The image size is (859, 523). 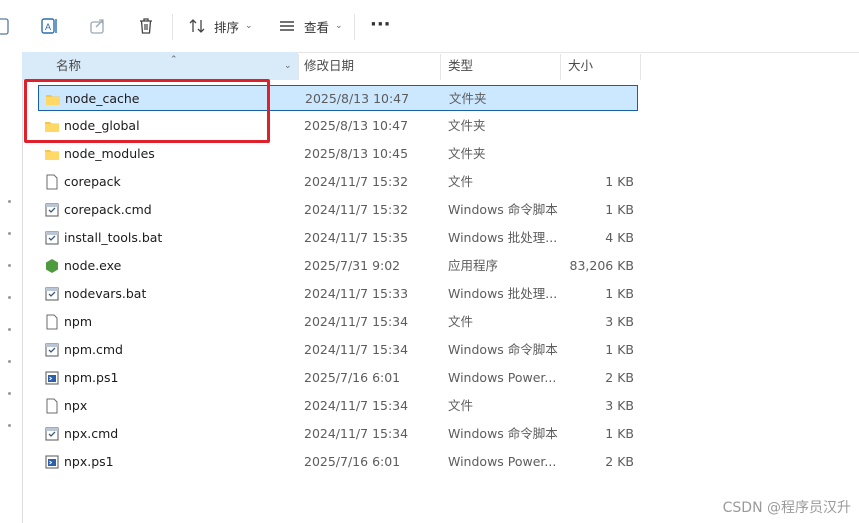 What do you see at coordinates (372, 66) in the screenshot?
I see `column-header-date: 修改日期` at bounding box center [372, 66].